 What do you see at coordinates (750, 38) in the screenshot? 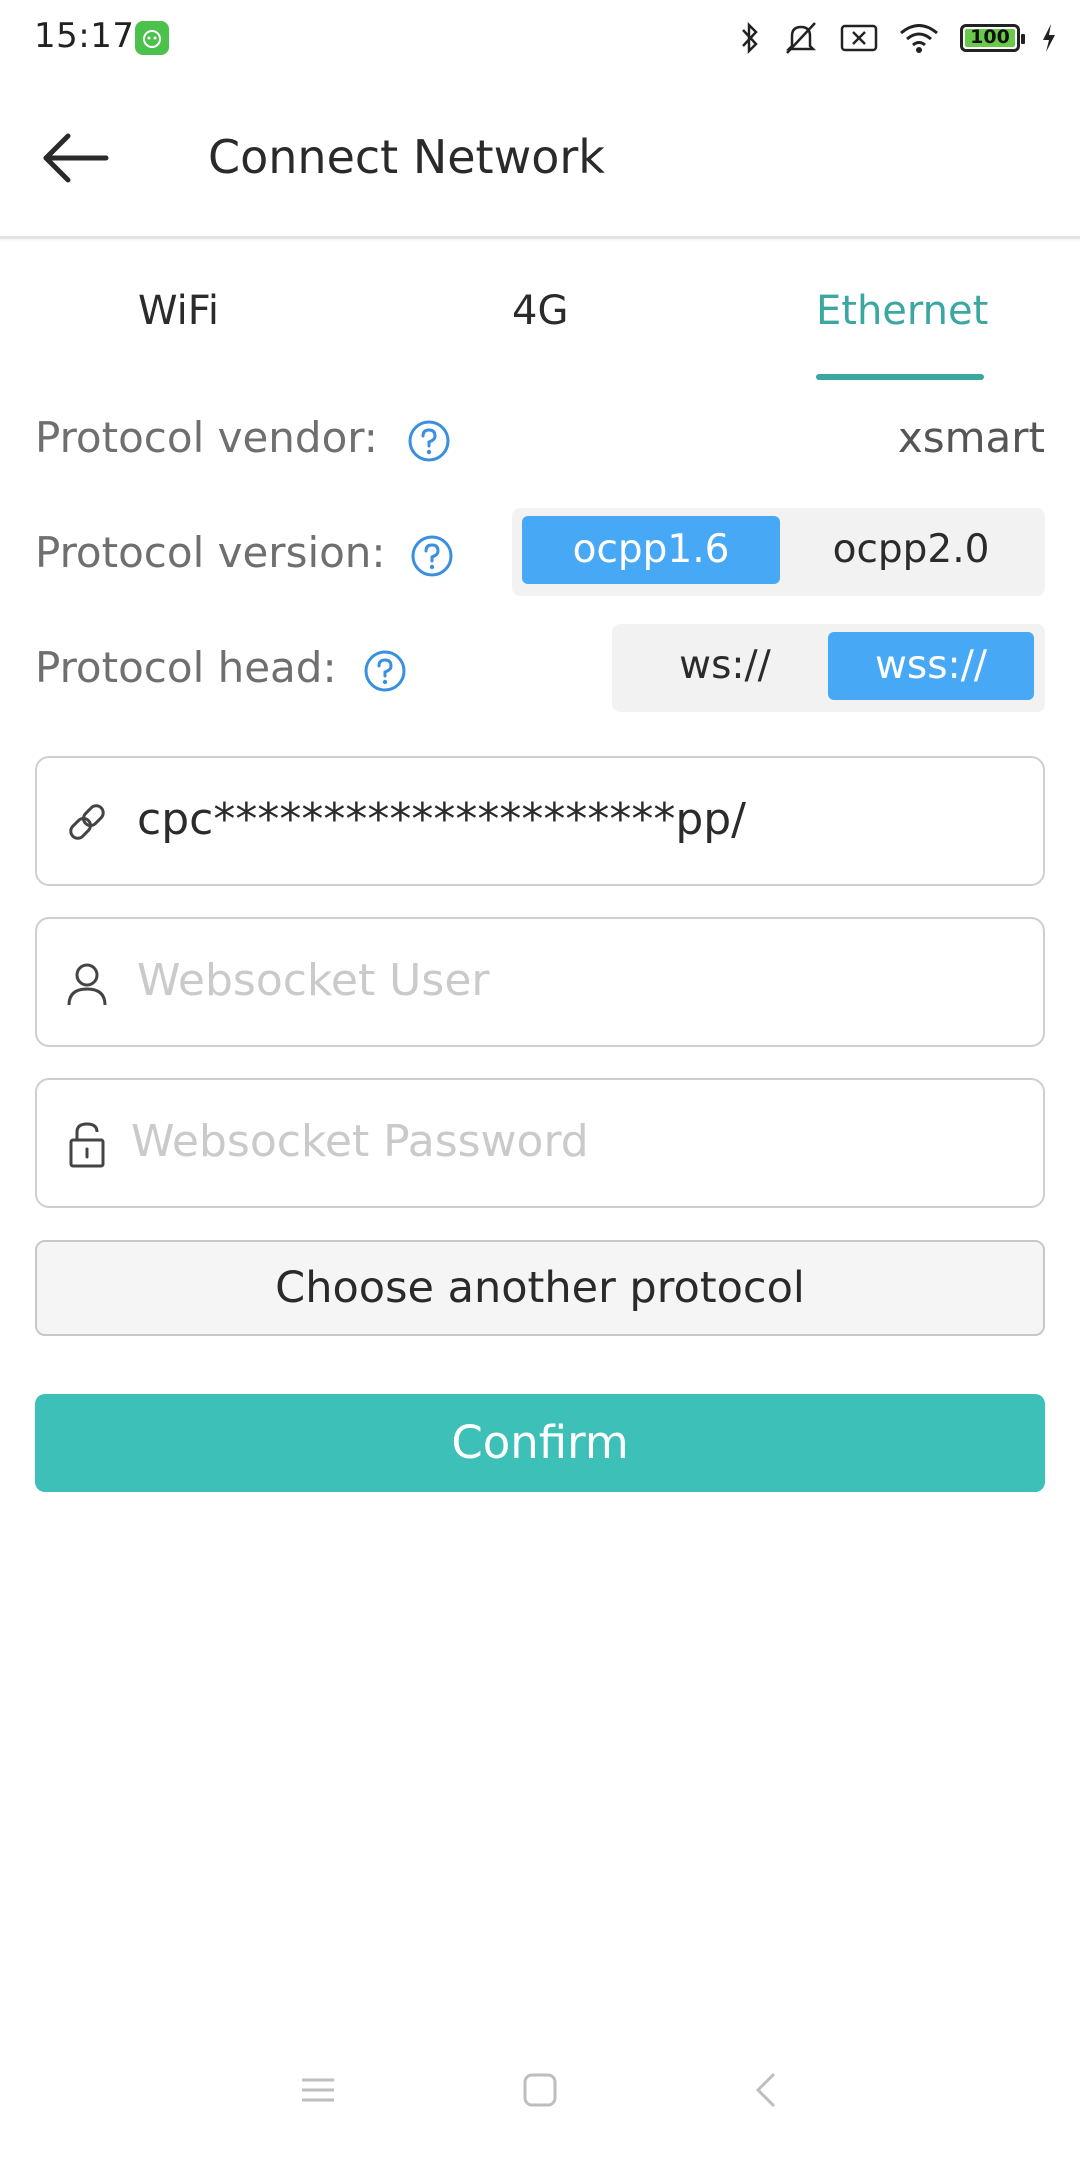
I see `bluetooth-icon` at bounding box center [750, 38].